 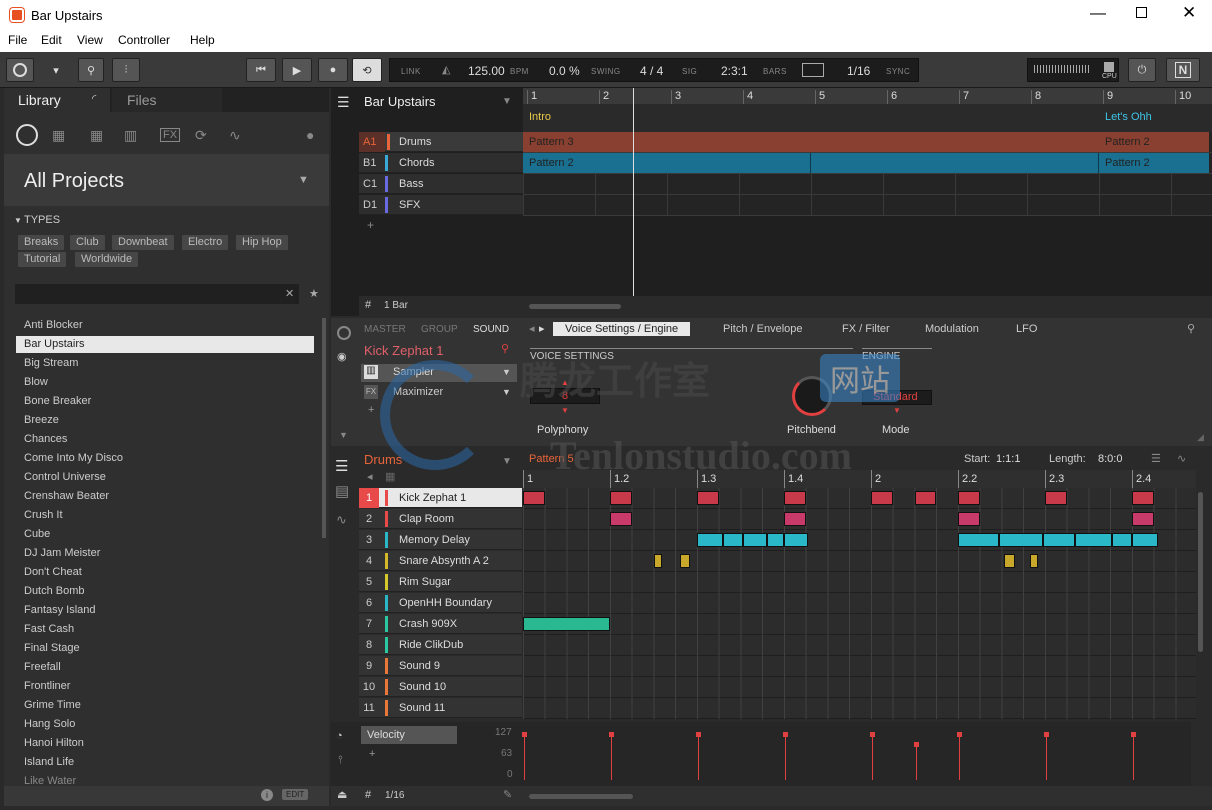 I want to click on group-row: B1 Chords, so click(x=441, y=163).